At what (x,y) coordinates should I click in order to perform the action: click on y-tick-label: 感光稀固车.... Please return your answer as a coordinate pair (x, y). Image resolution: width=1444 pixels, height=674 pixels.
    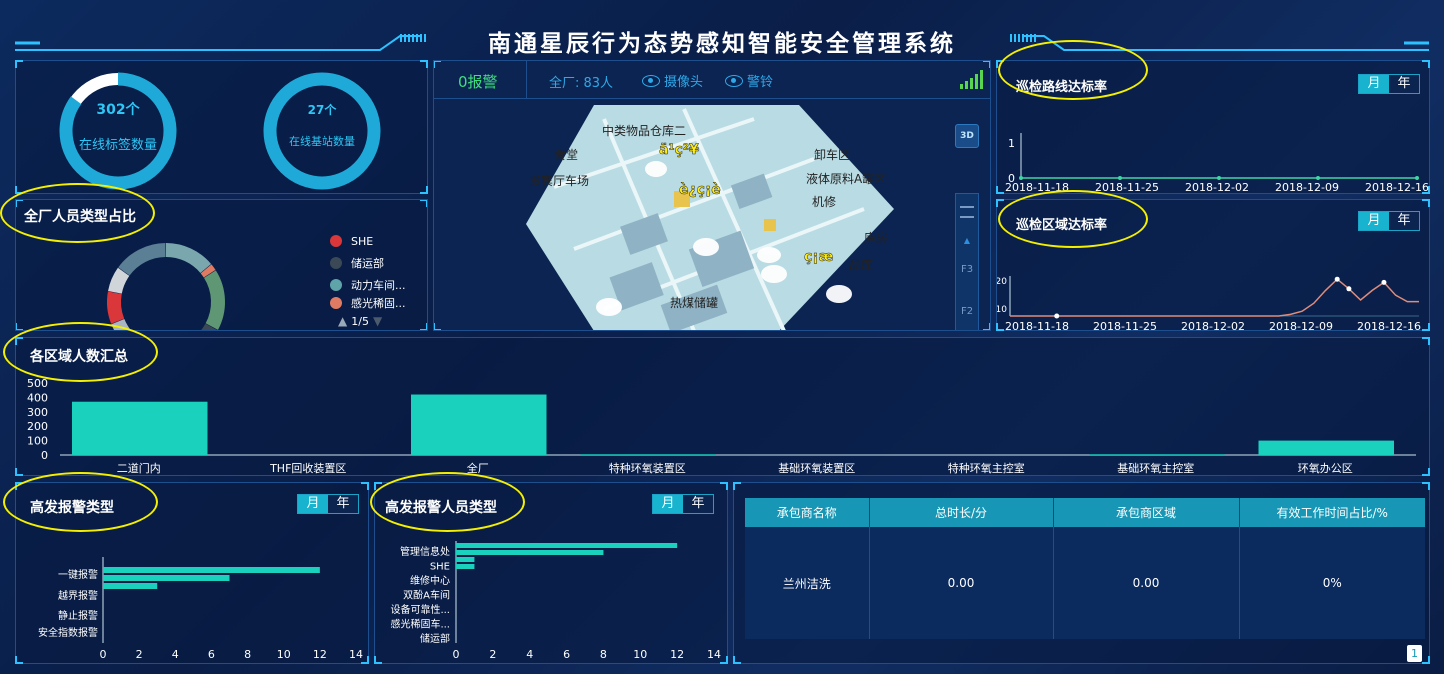
    Looking at the image, I should click on (420, 624).